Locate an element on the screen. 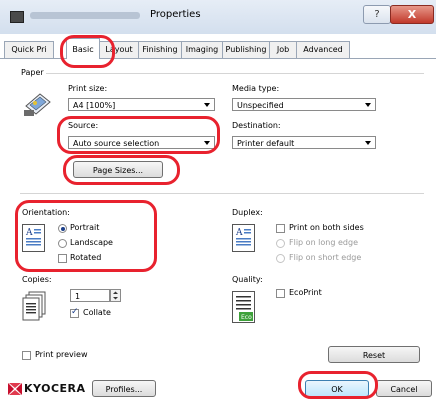 The width and height of the screenshot is (436, 399). copies-value: 1 is located at coordinates (78, 296).